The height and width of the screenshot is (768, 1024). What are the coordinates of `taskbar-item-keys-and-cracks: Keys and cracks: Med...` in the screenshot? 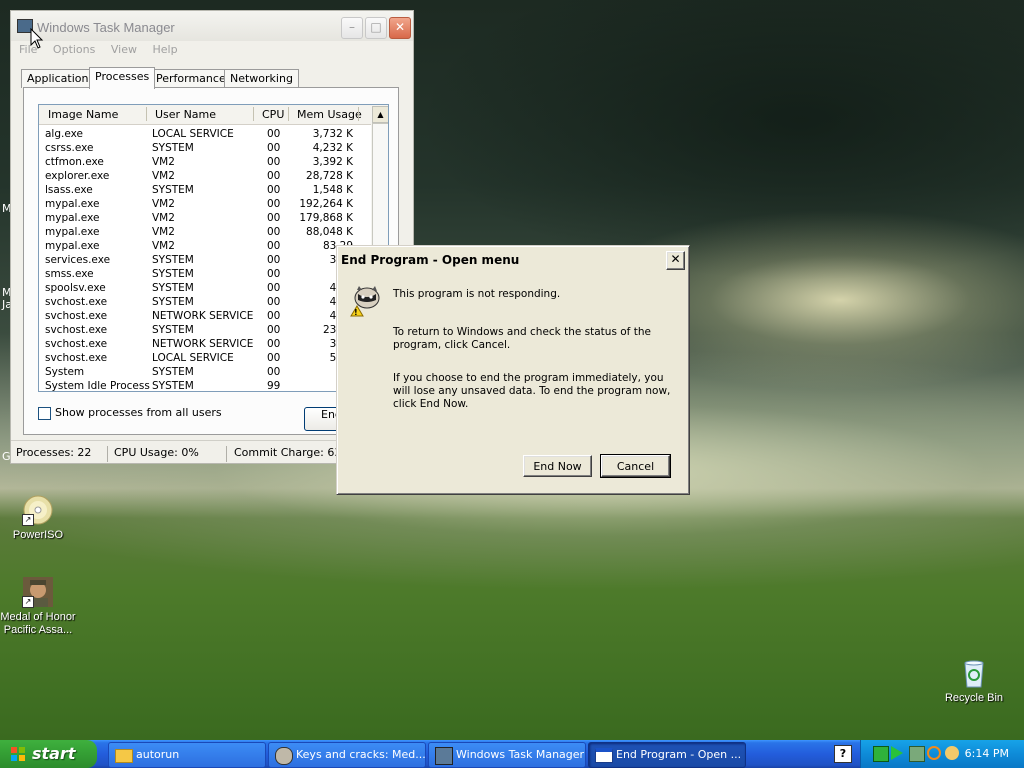 It's located at (347, 755).